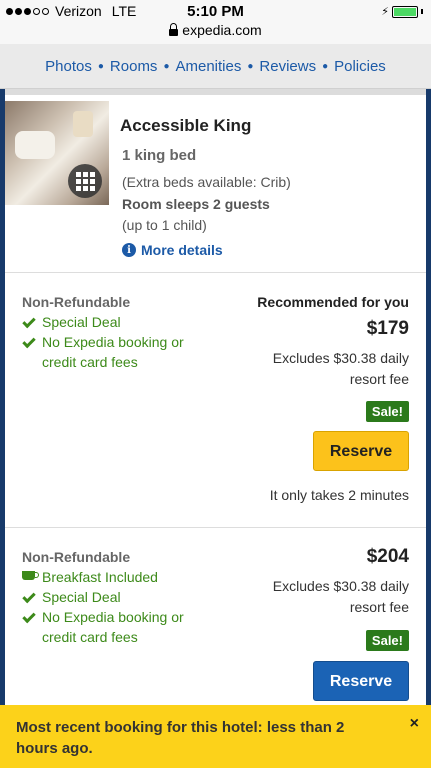  What do you see at coordinates (206, 182) in the screenshot?
I see `room-extra-beds: (Extra beds available: Crib)` at bounding box center [206, 182].